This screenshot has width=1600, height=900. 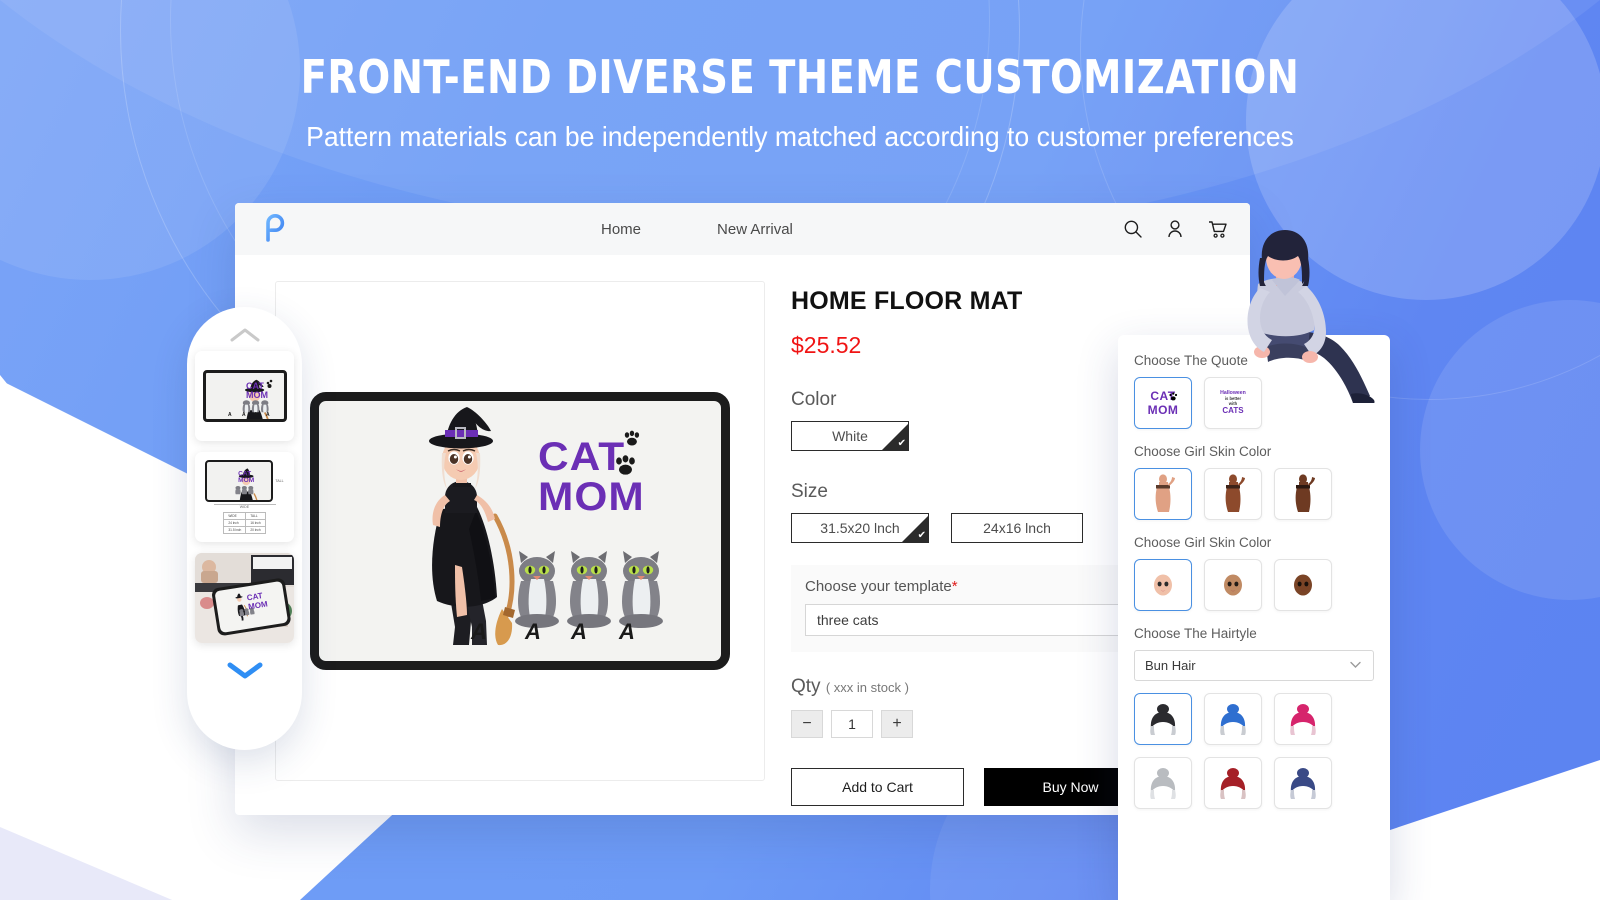 I want to click on size-options: 31.5x20 lnch ✔ 24x16 lnch, so click(x=974, y=528).